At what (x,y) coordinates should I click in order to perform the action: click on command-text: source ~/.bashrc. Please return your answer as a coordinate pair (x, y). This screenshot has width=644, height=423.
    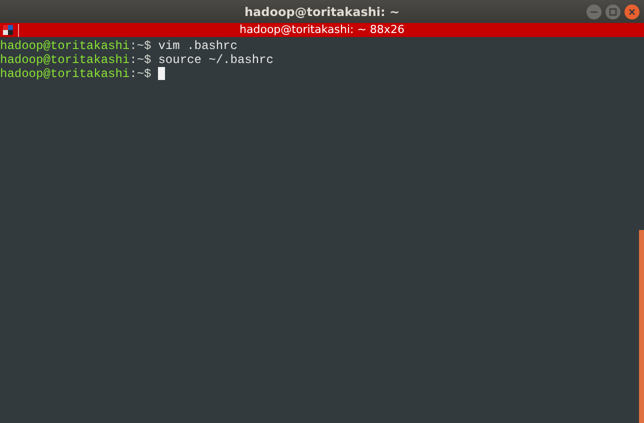
    Looking at the image, I should click on (216, 60).